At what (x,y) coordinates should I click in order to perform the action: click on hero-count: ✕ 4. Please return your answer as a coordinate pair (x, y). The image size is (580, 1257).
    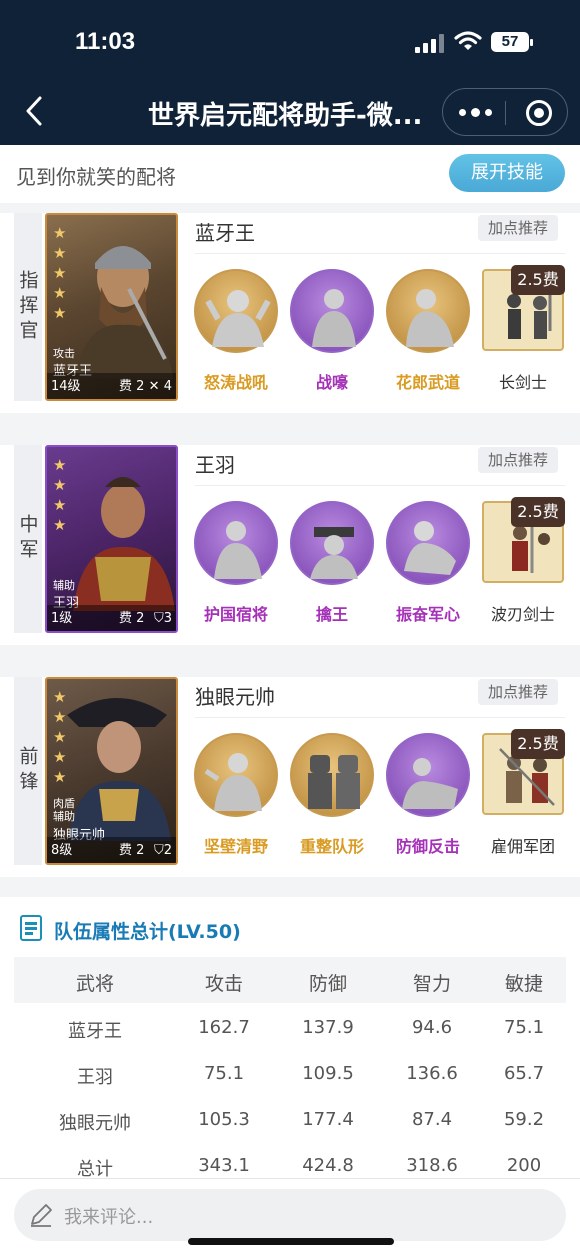
    Looking at the image, I should click on (160, 386).